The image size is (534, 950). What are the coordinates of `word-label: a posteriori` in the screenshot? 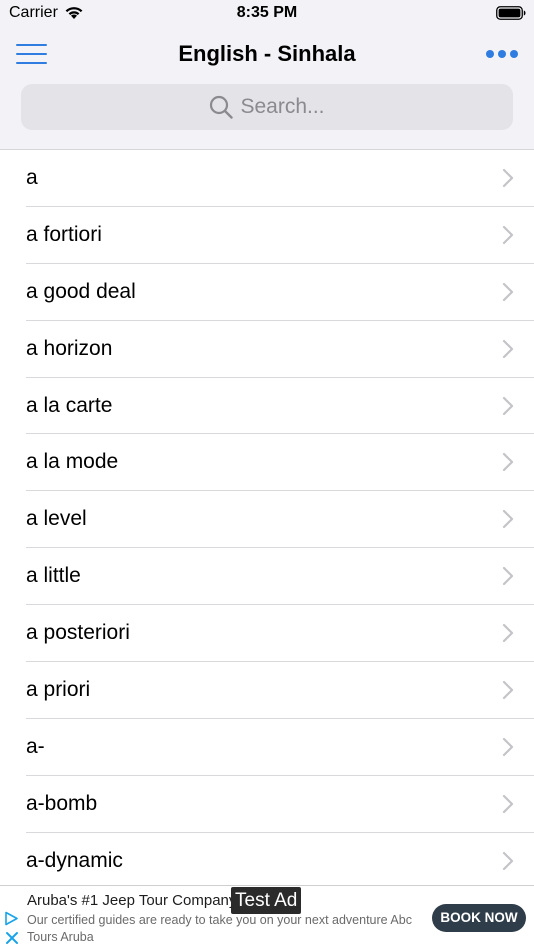 It's located at (78, 633).